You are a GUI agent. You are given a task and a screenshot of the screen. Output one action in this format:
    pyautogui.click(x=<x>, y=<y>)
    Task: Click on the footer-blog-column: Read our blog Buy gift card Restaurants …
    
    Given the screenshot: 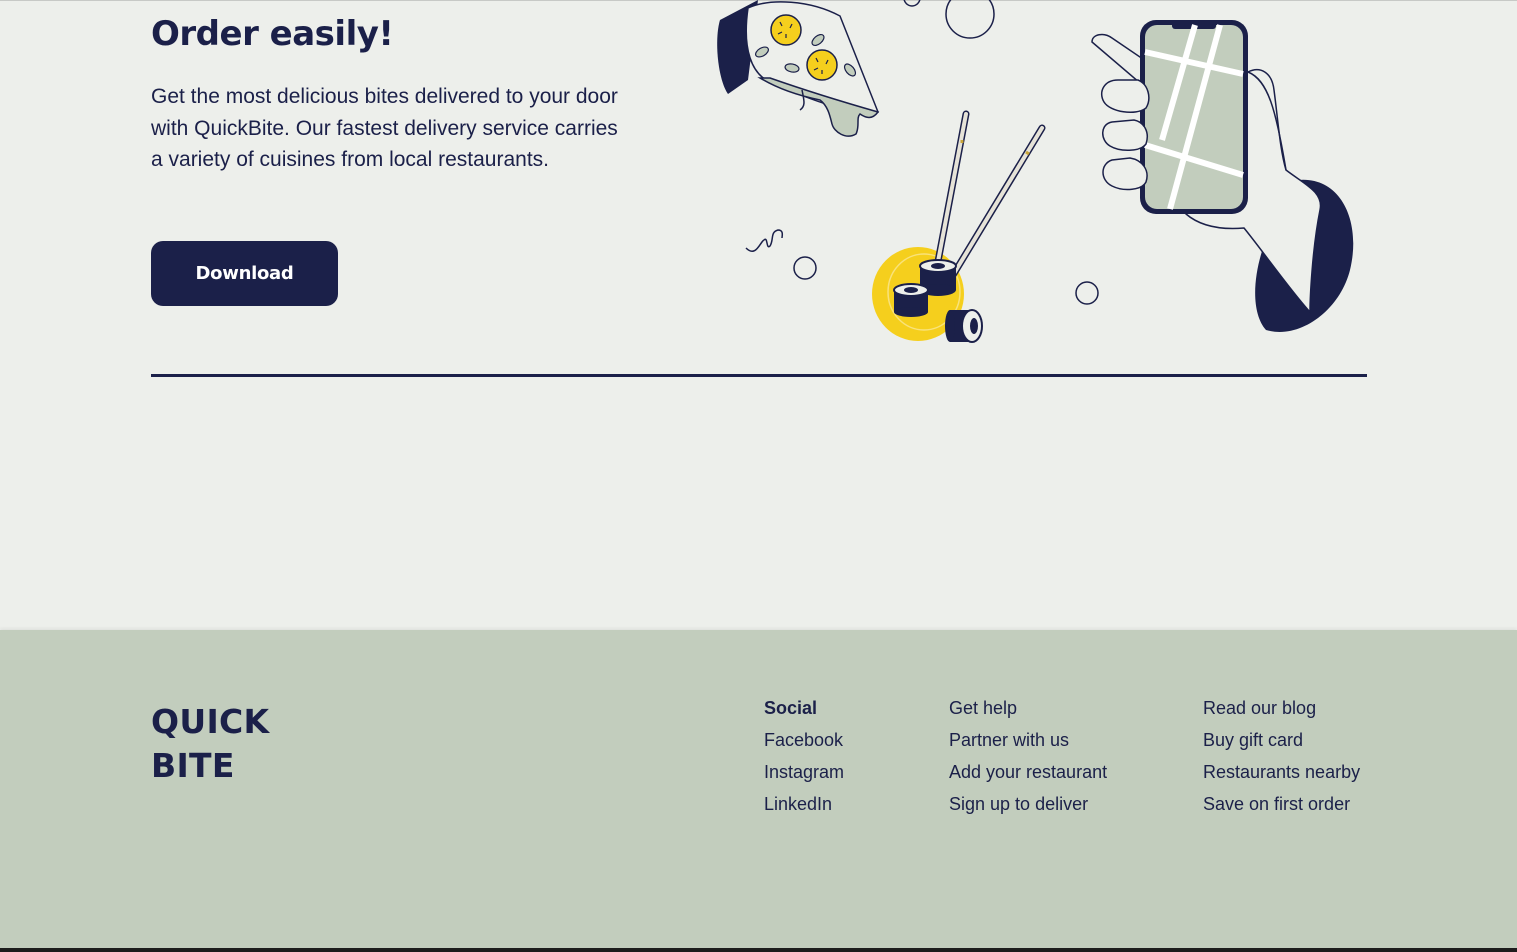 What is the action you would take?
    pyautogui.click(x=1281, y=760)
    